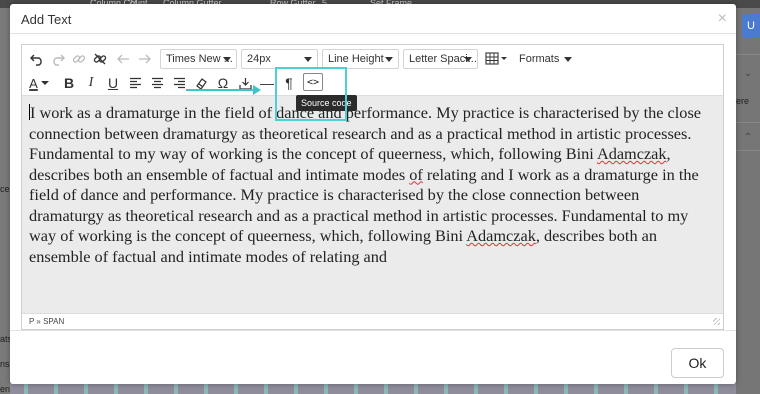 This screenshot has width=760, height=394. What do you see at coordinates (145, 59) in the screenshot?
I see `indent-icon` at bounding box center [145, 59].